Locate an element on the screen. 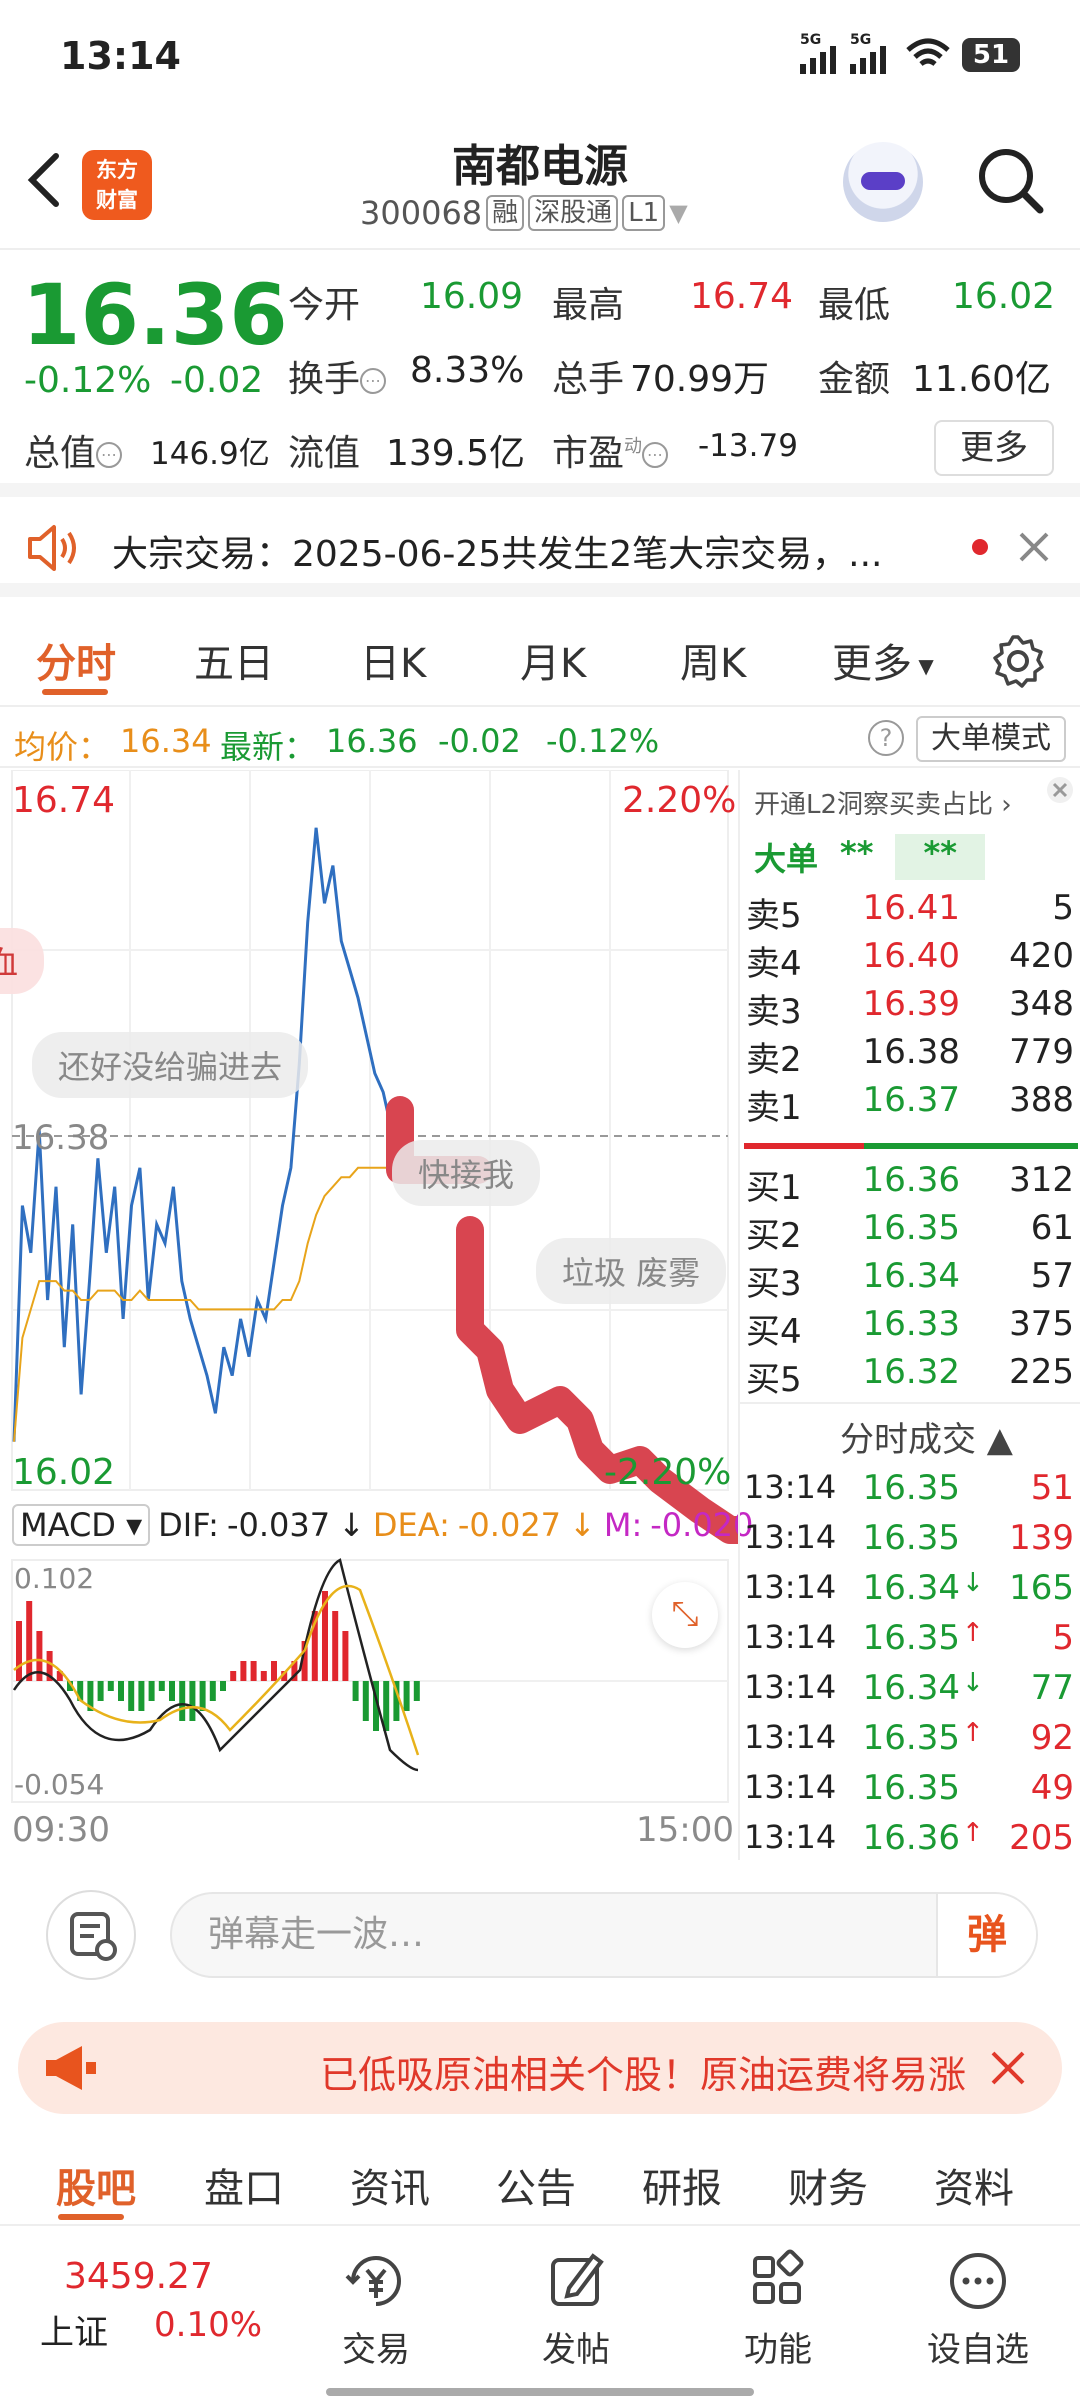 The image size is (1080, 2400). level-price: 16.39 is located at coordinates (911, 1004).